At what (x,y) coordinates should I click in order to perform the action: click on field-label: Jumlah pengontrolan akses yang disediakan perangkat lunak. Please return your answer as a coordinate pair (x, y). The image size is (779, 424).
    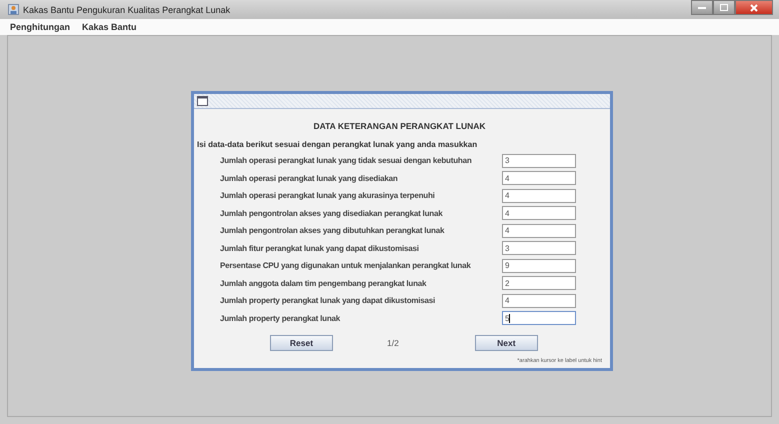
    Looking at the image, I should click on (332, 213).